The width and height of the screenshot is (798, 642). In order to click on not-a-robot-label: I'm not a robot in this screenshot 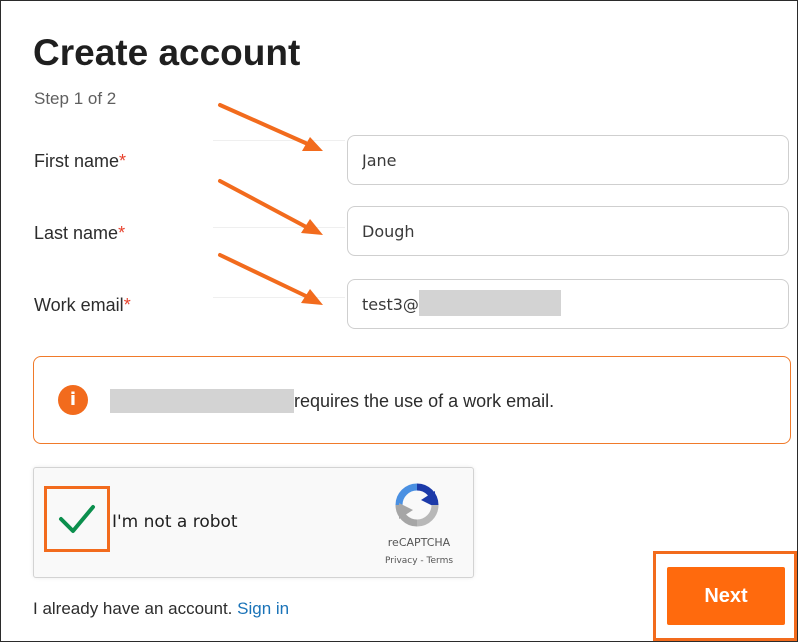, I will do `click(175, 522)`.